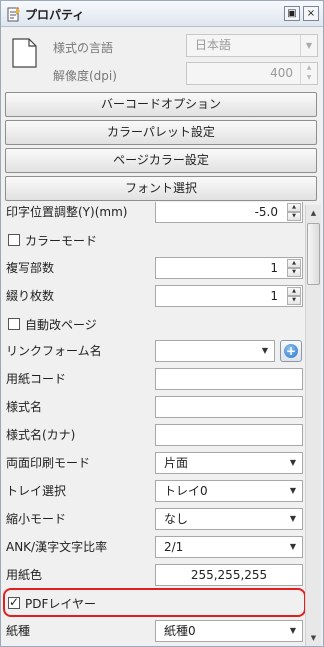  I want to click on document-icon, so click(24, 53).